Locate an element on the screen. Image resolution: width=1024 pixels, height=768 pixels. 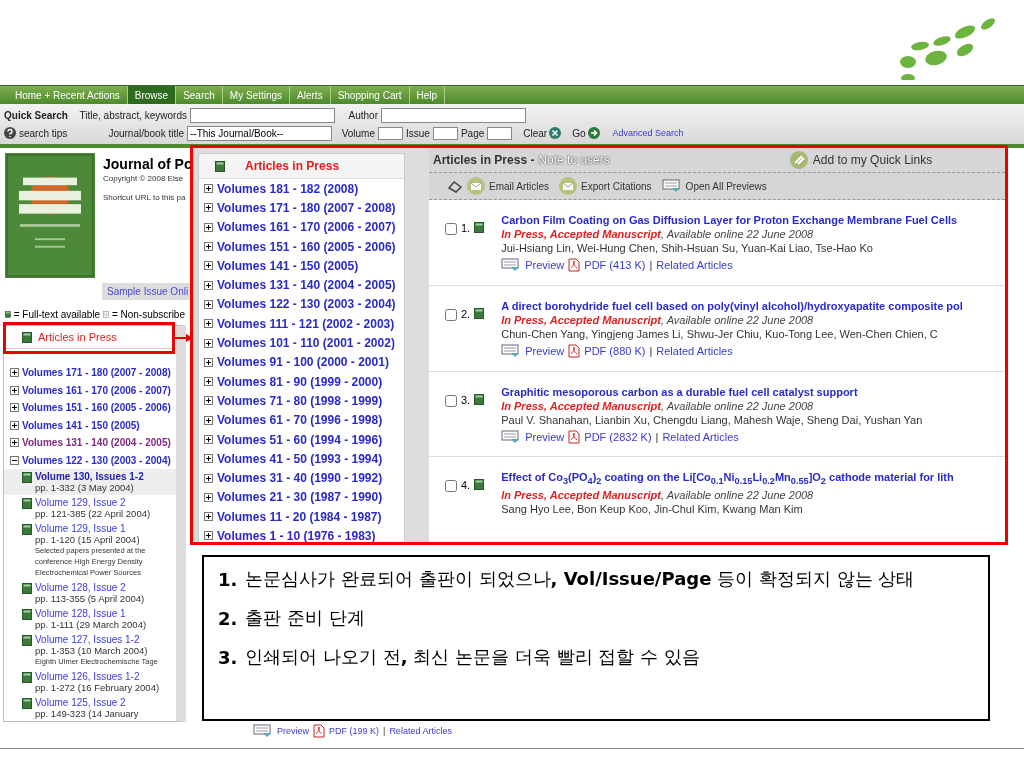
note-to-users-link: Note to users is located at coordinates (574, 160).